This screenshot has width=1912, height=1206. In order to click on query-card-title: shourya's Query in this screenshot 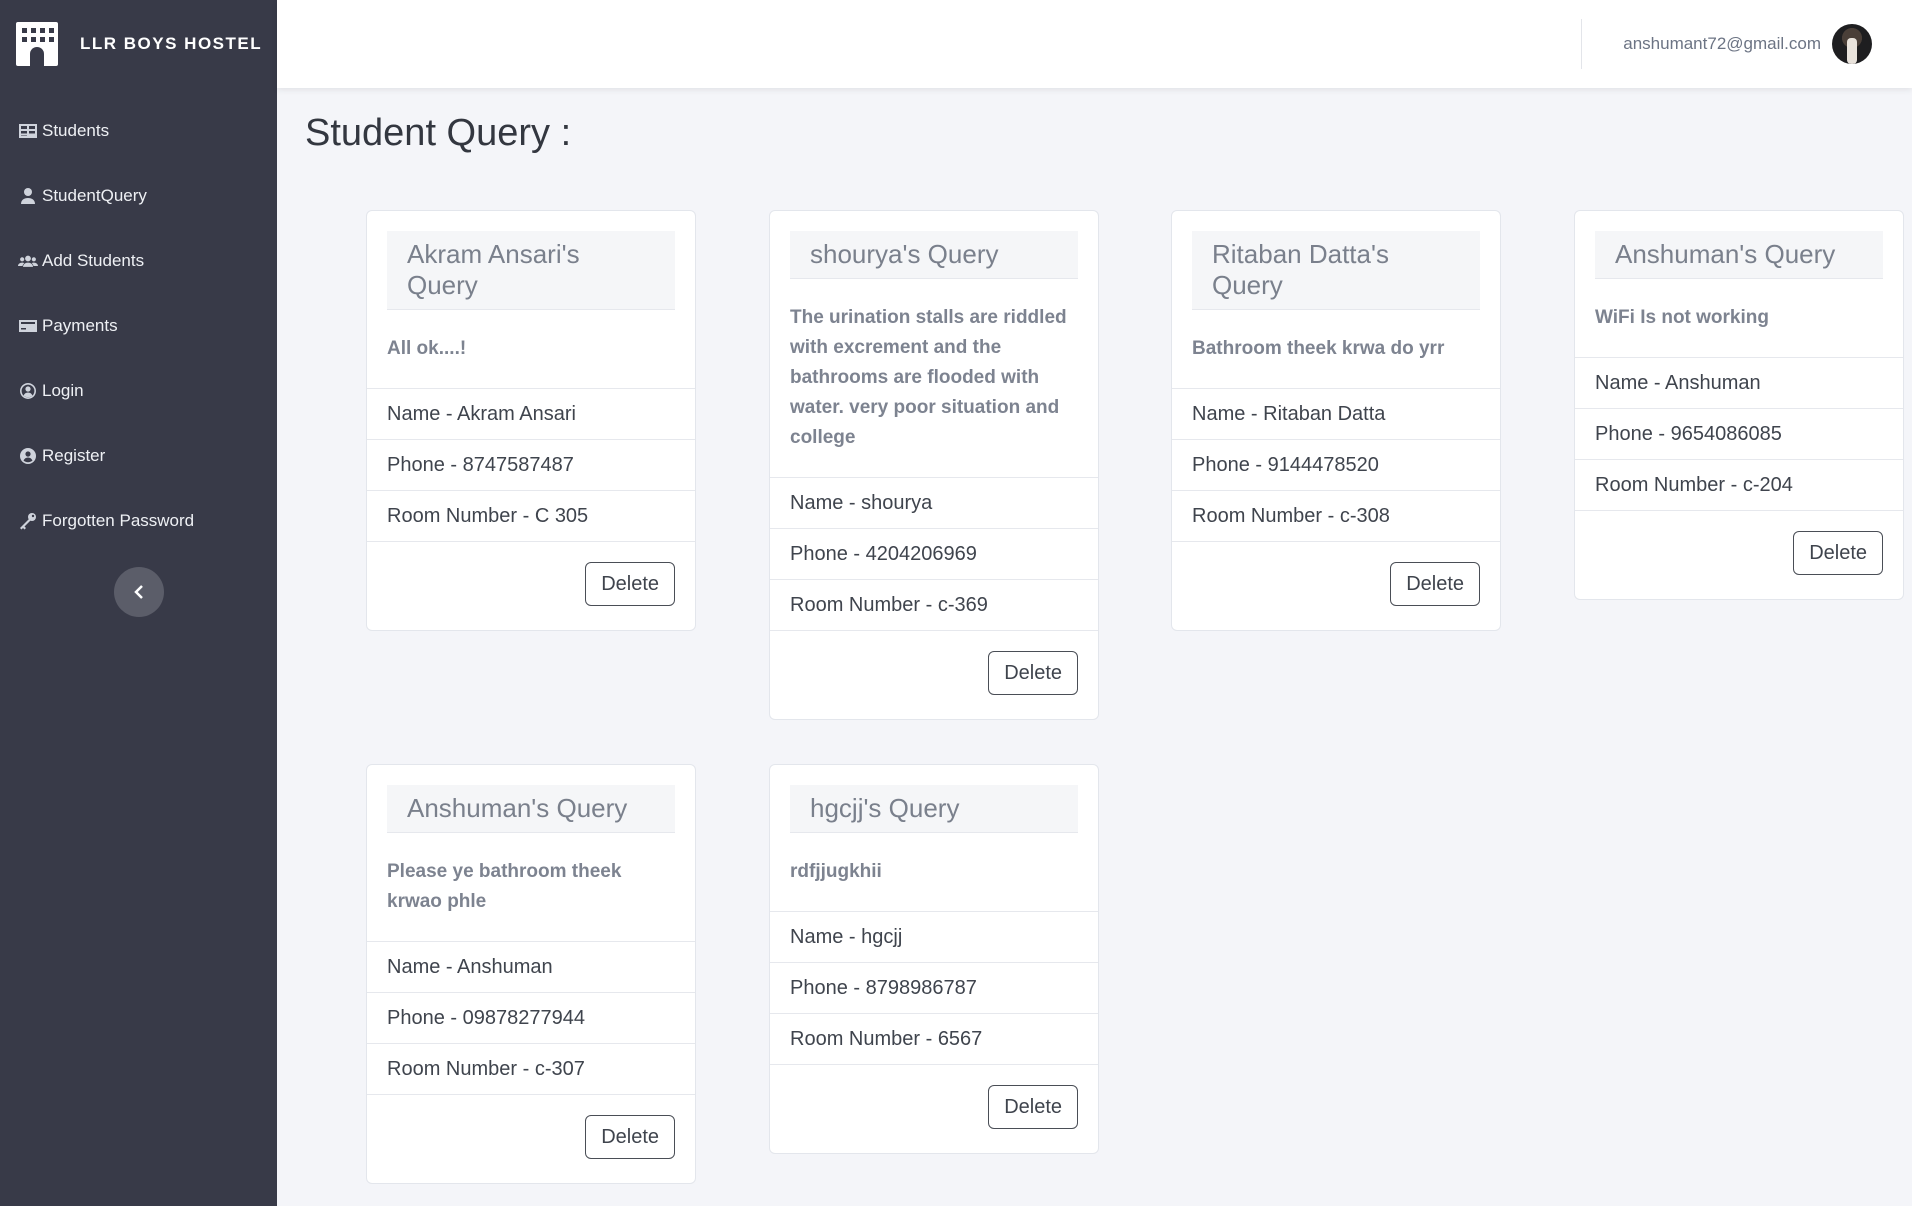, I will do `click(934, 255)`.